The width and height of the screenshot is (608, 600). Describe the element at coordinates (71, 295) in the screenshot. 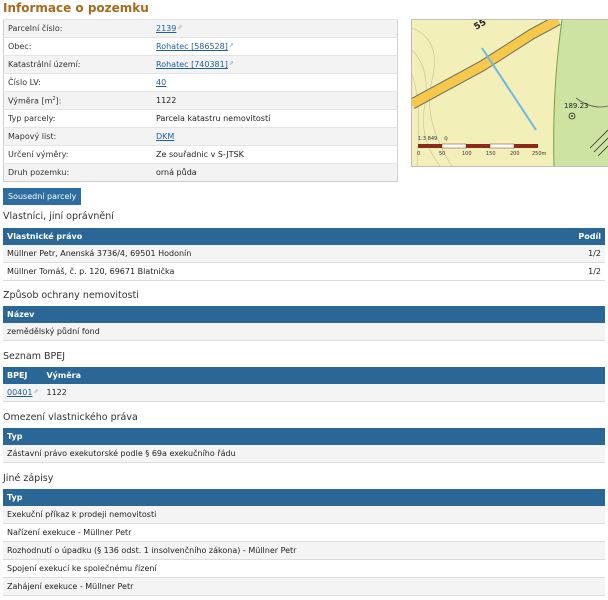

I see `protection-section-title: Způsob ochrany nemovitosti` at that location.